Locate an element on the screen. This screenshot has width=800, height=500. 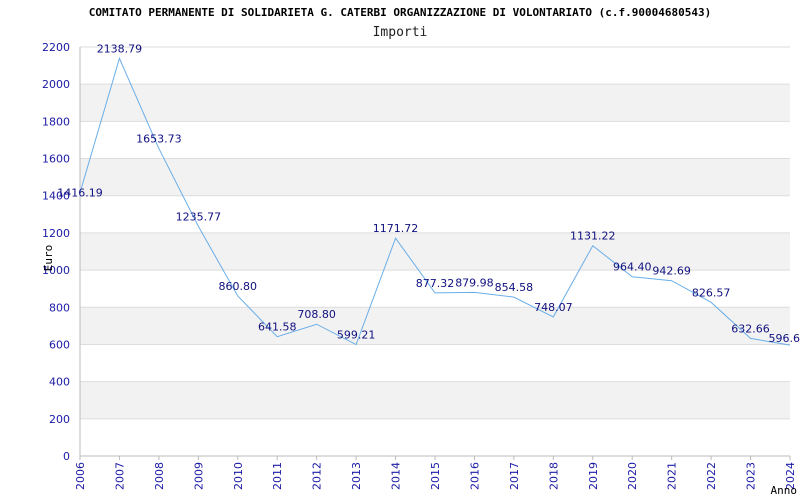
data-label: 596.6 is located at coordinates (784, 338).